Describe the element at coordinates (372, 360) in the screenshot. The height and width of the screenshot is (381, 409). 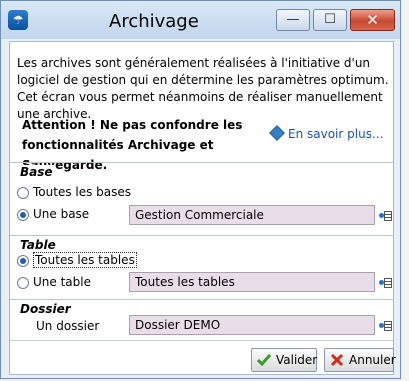
I see `cancel-label: Annuler` at that location.